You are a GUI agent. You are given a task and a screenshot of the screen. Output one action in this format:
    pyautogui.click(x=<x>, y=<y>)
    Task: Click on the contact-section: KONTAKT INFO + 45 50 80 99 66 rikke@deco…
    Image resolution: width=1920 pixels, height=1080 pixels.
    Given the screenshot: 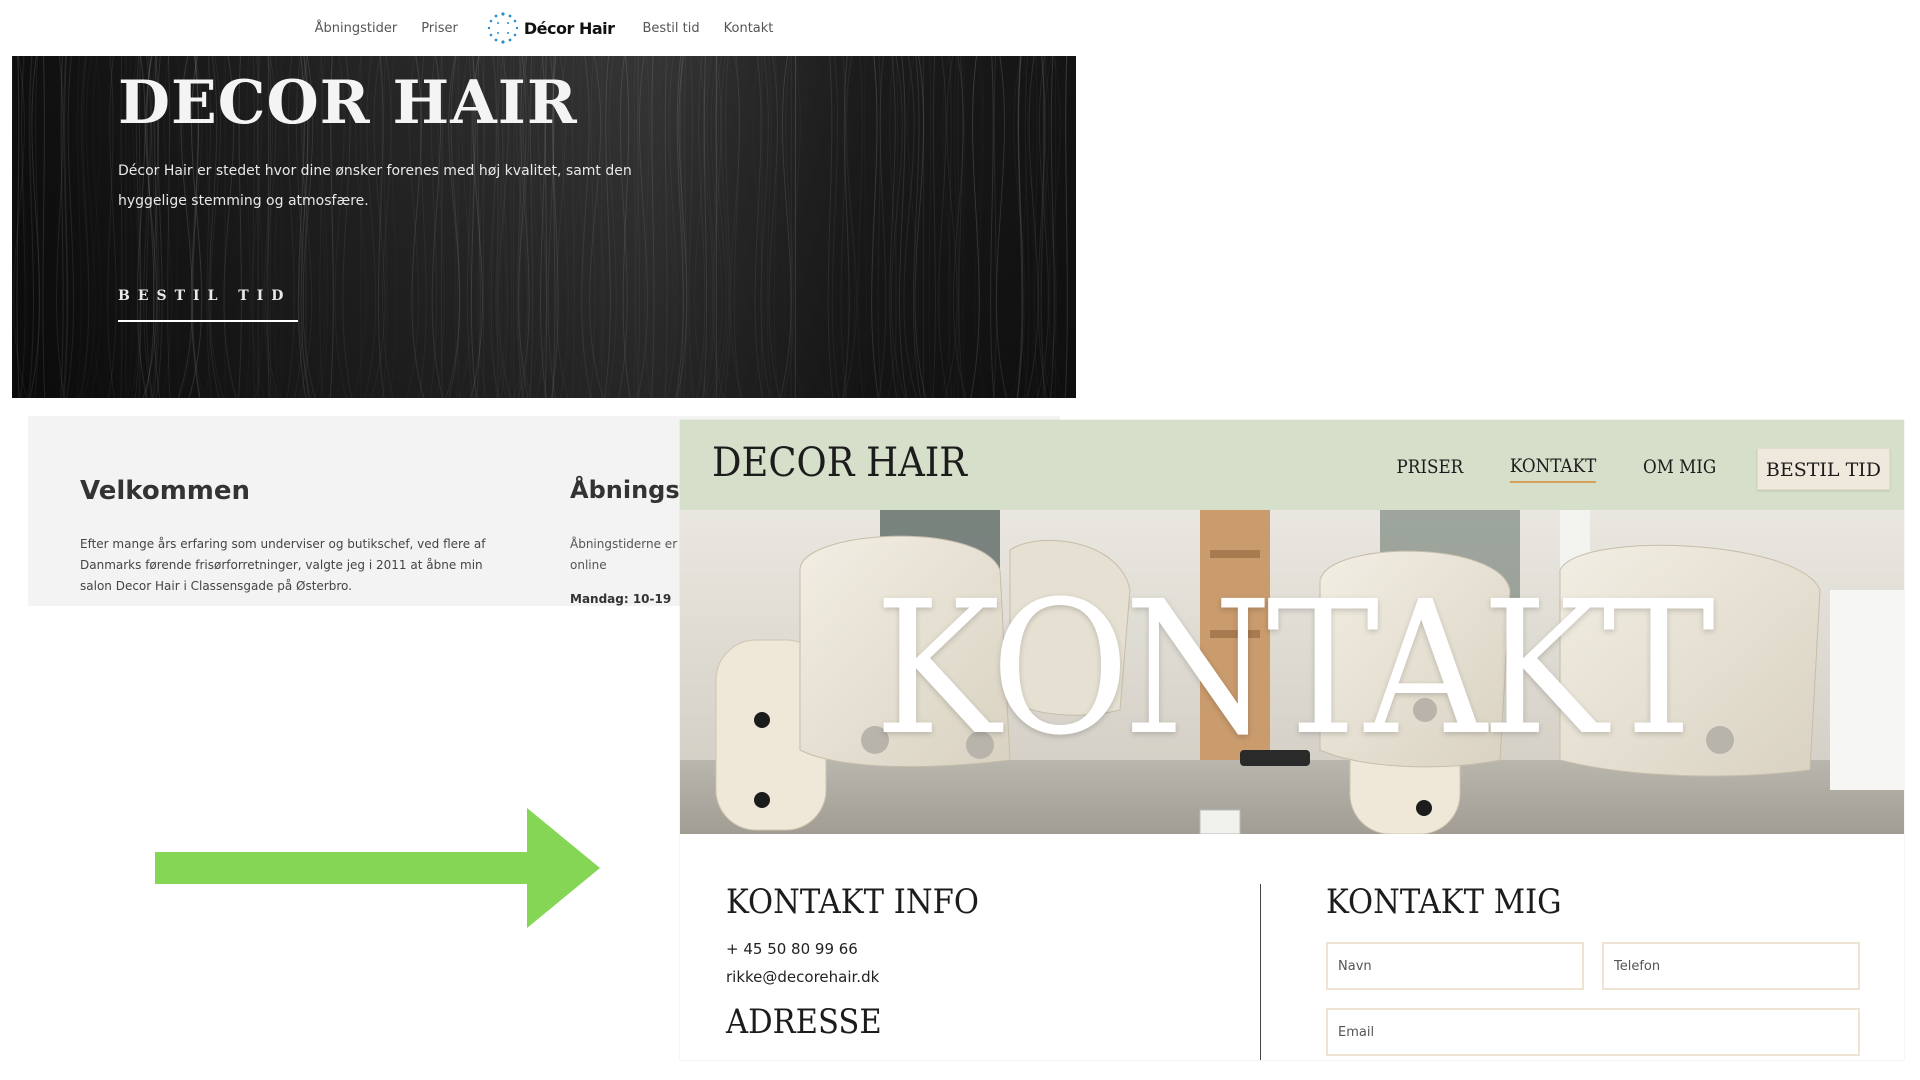 What is the action you would take?
    pyautogui.click(x=1292, y=947)
    